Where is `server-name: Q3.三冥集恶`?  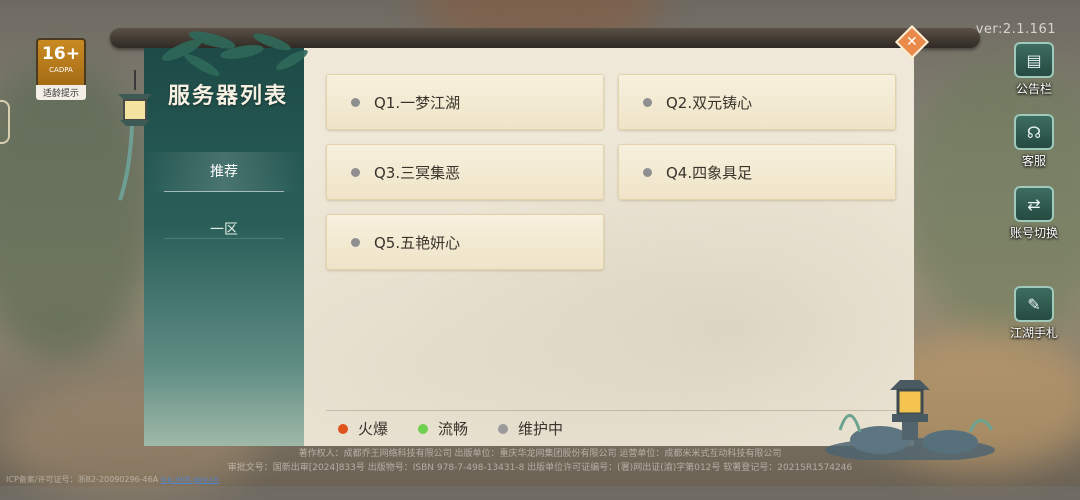 server-name: Q3.三冥集恶 is located at coordinates (417, 172).